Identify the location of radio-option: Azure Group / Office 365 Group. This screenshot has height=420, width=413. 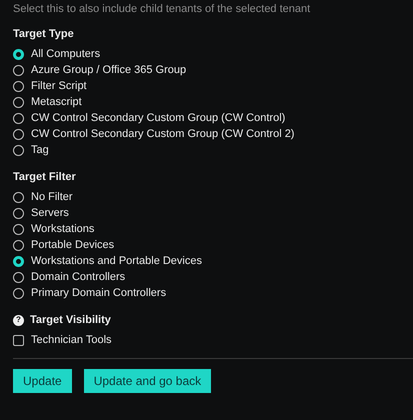
(206, 70).